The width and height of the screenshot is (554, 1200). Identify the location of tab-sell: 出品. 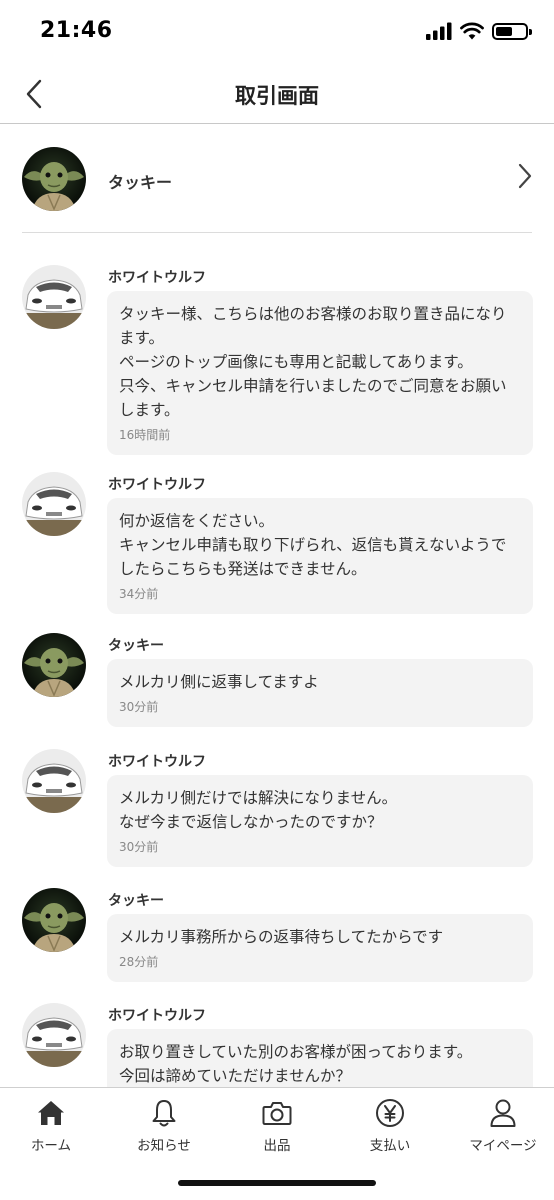
(277, 1128).